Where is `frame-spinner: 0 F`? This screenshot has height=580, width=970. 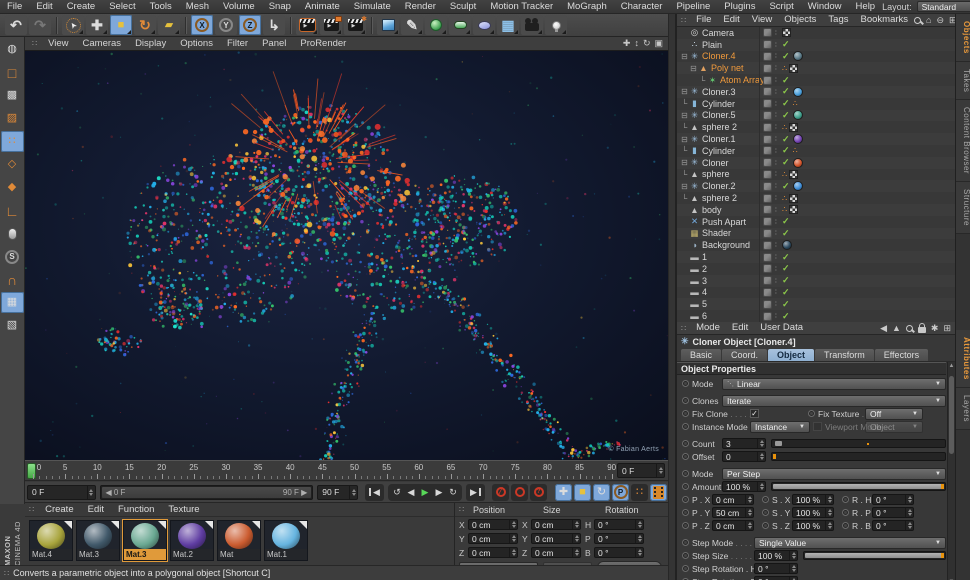
frame-spinner: 0 F is located at coordinates (641, 470).